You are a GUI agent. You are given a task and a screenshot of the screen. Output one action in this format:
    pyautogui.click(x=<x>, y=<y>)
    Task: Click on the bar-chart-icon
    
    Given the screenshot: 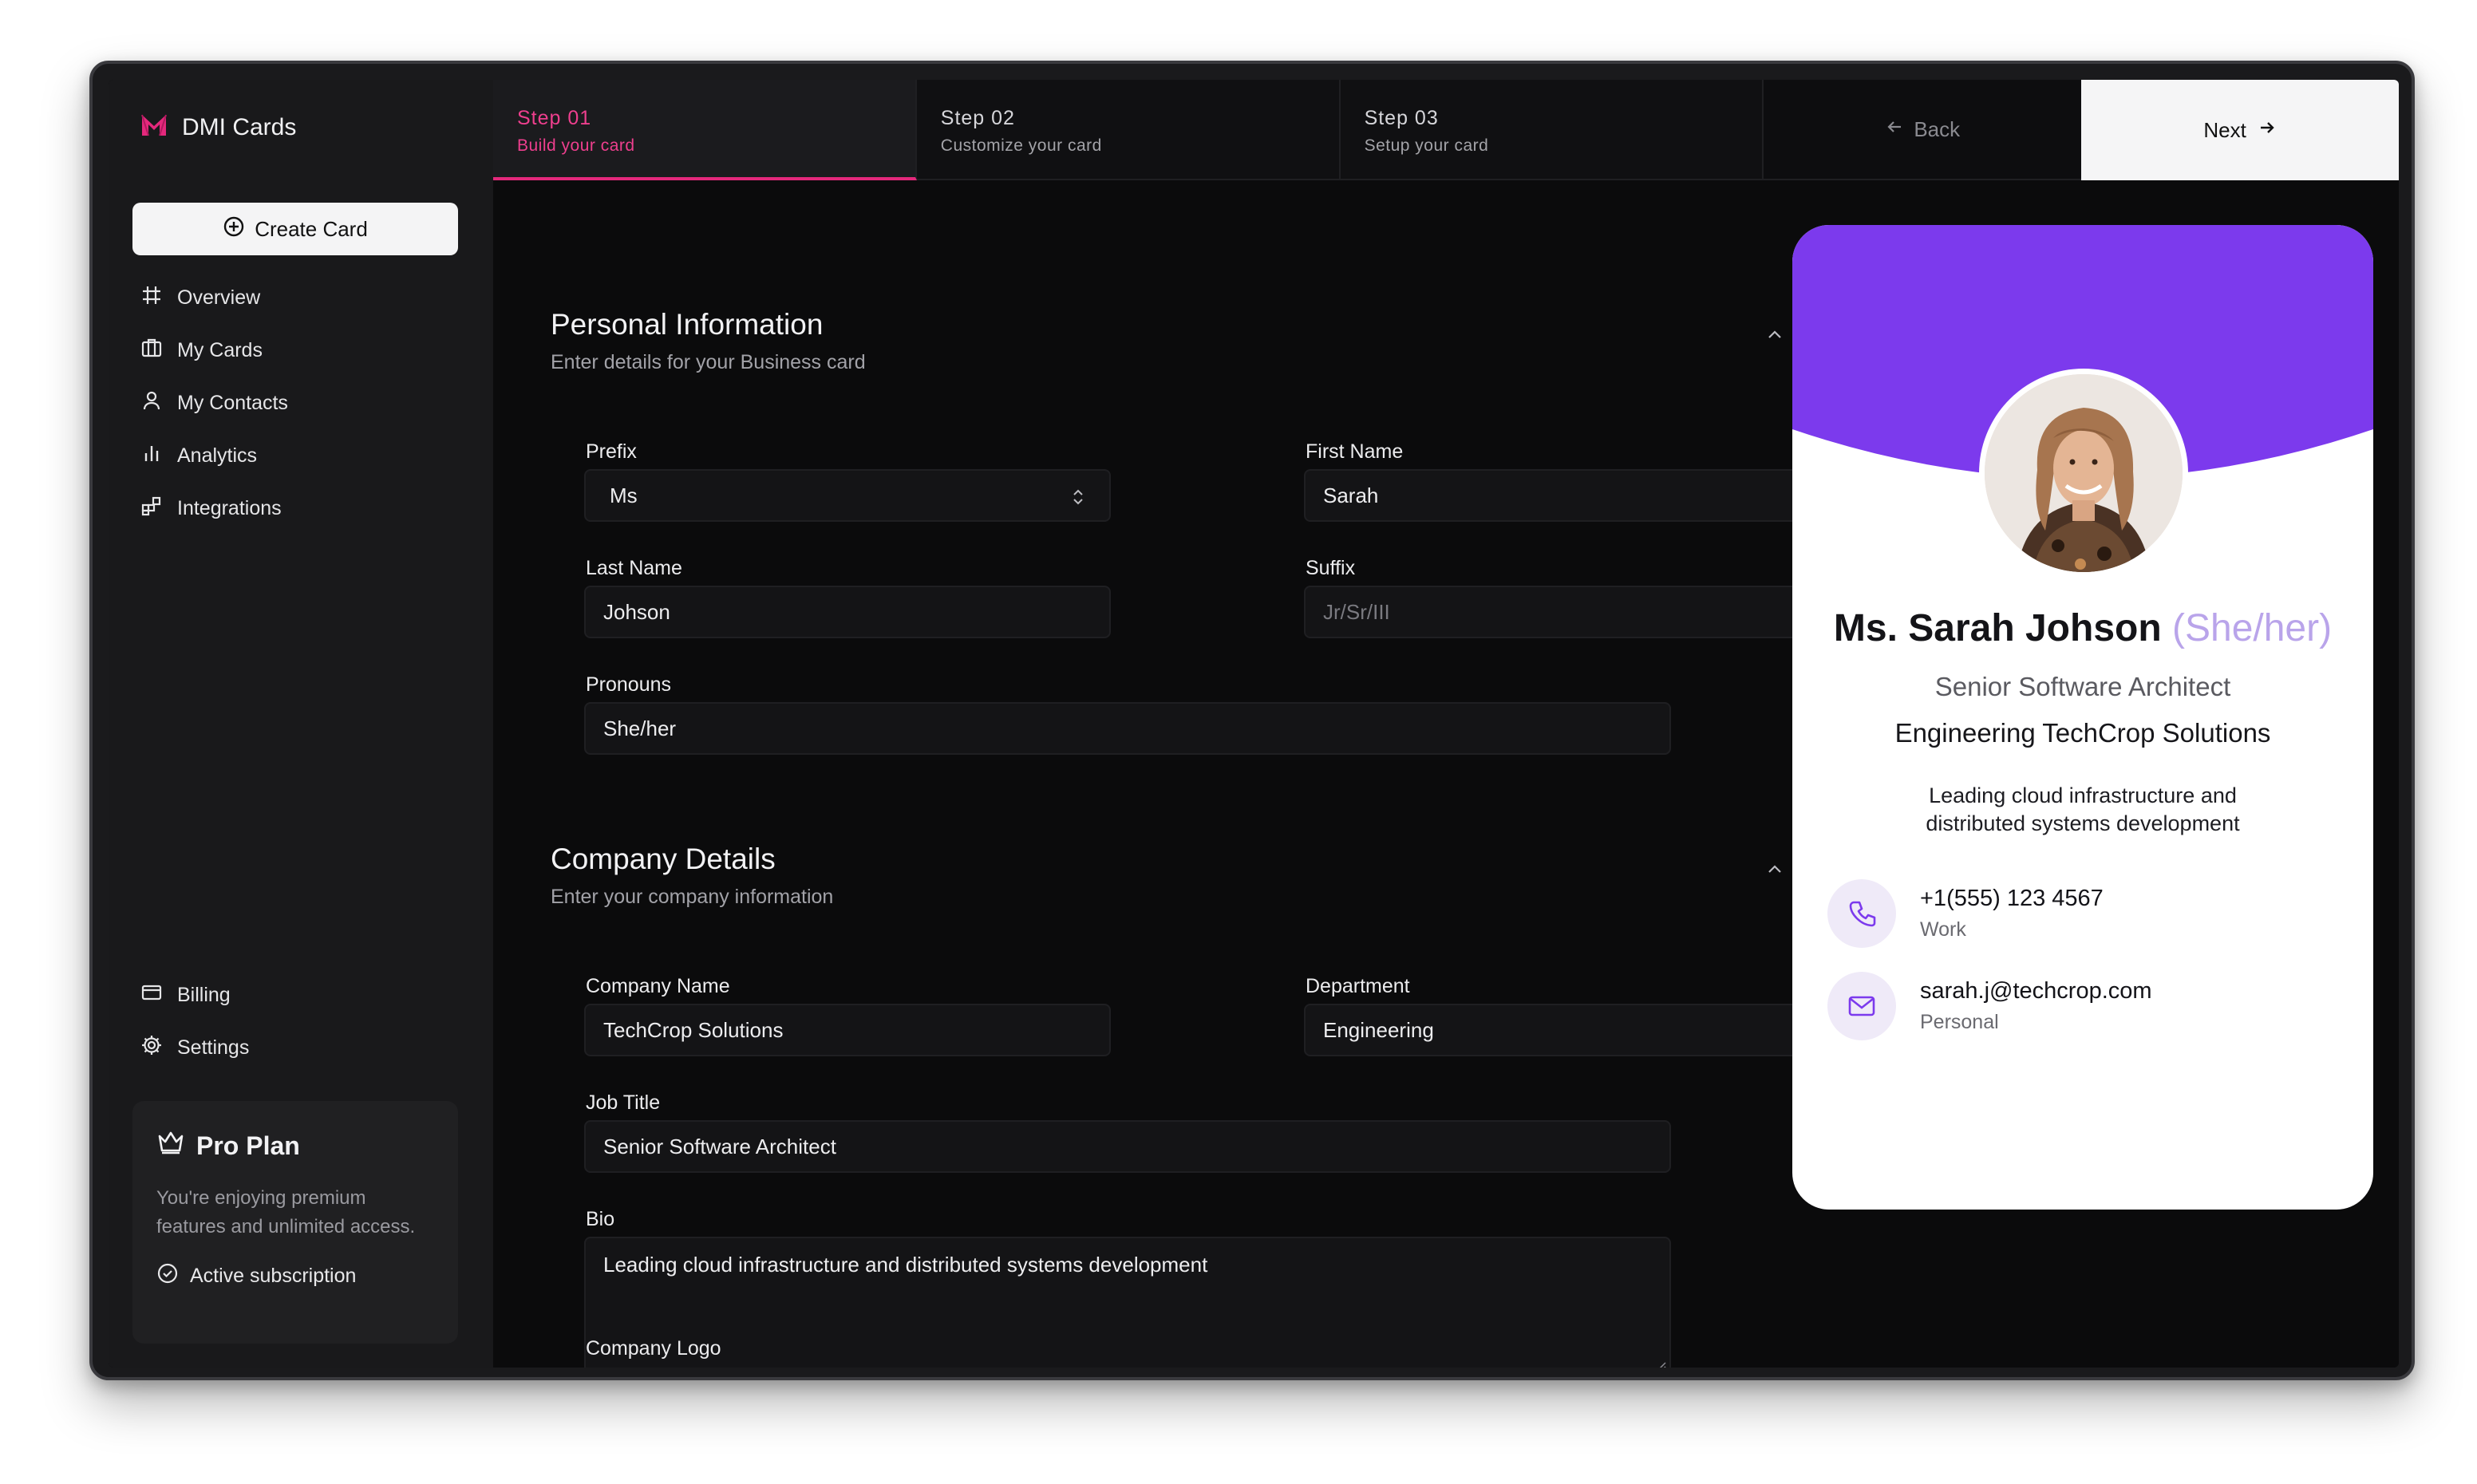 What is the action you would take?
    pyautogui.click(x=151, y=456)
    